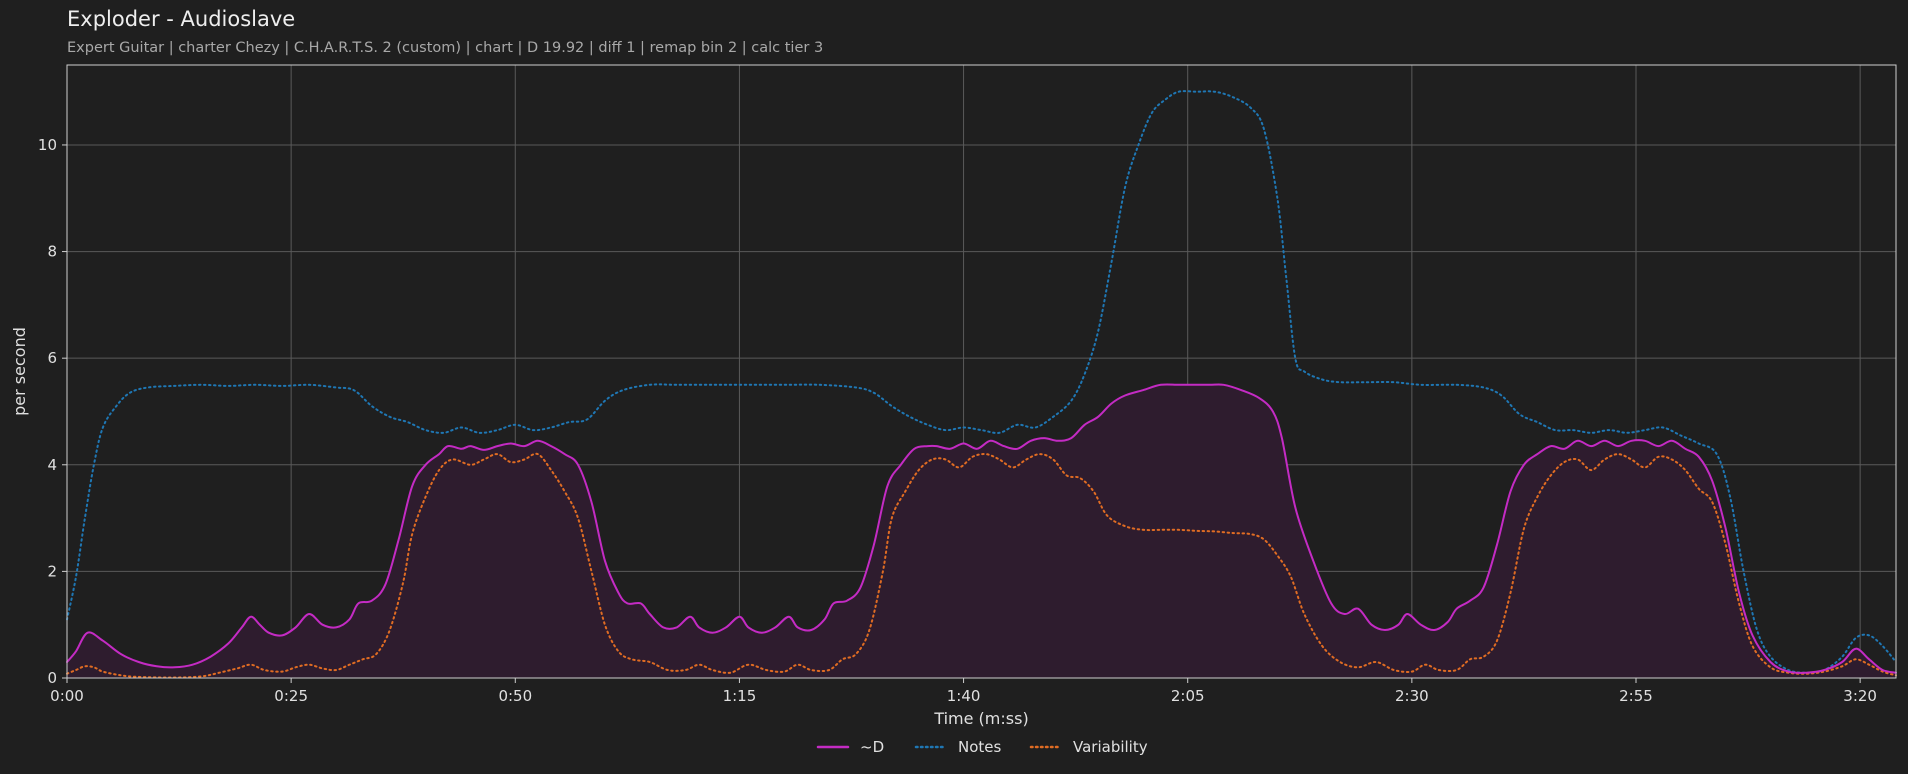 This screenshot has width=1908, height=774. What do you see at coordinates (52, 358) in the screenshot?
I see `y-tick-label: 6` at bounding box center [52, 358].